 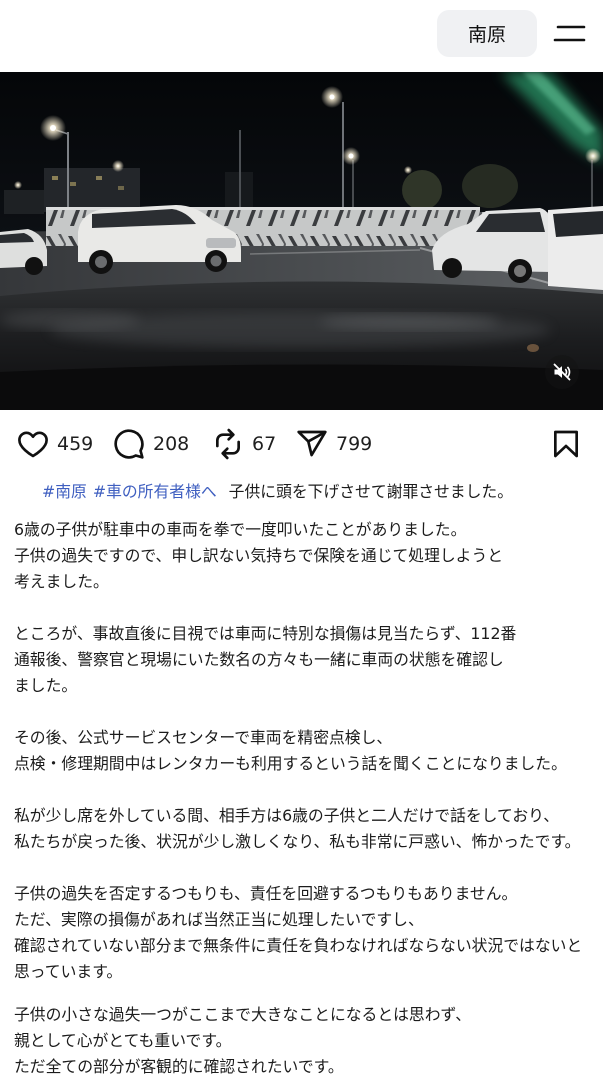 I want to click on action-bar: 459 208 67 799, so click(x=304, y=444).